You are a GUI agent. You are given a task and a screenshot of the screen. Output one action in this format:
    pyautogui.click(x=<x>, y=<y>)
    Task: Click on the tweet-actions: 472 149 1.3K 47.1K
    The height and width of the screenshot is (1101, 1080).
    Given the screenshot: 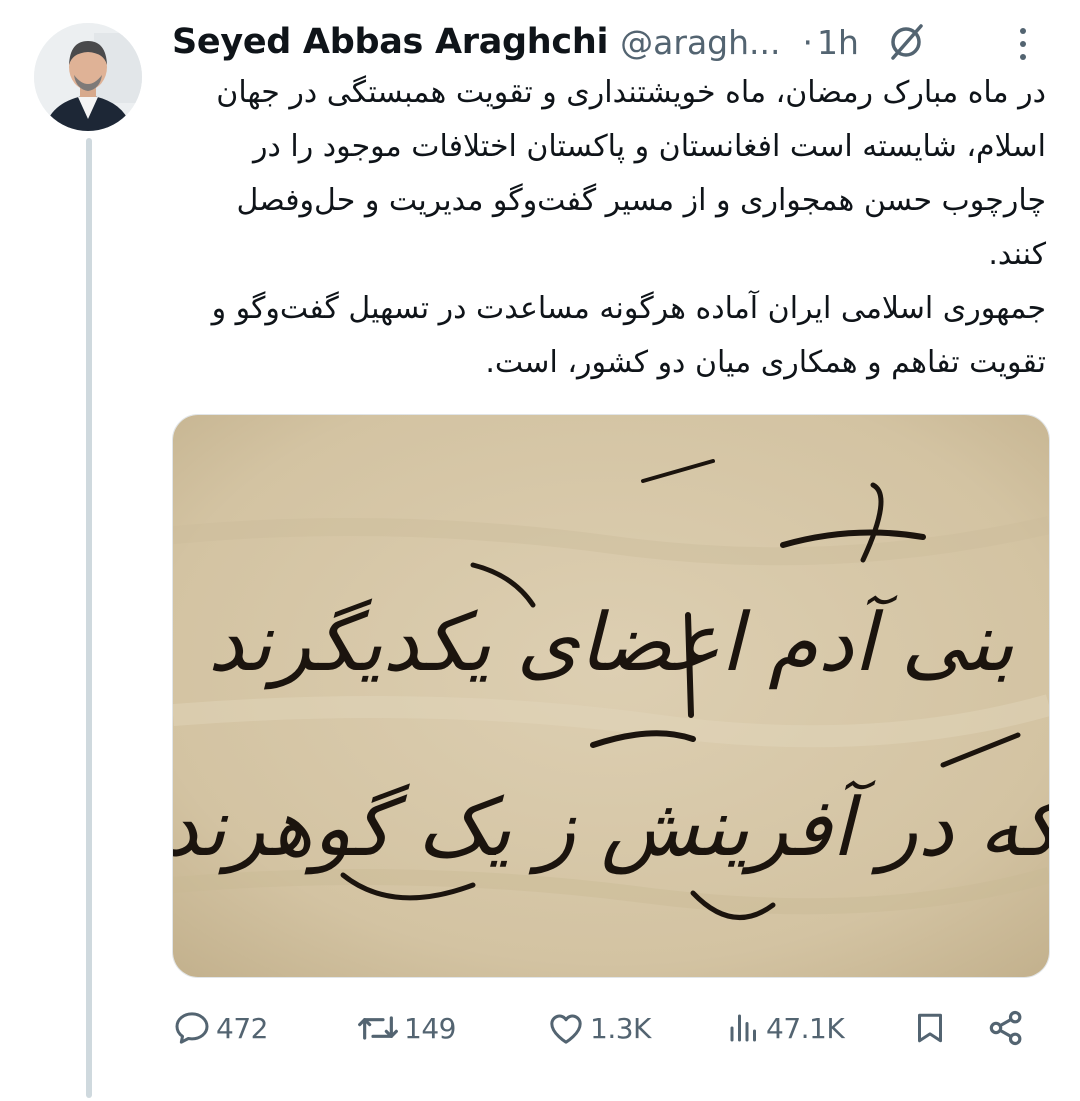 What is the action you would take?
    pyautogui.click(x=610, y=1028)
    